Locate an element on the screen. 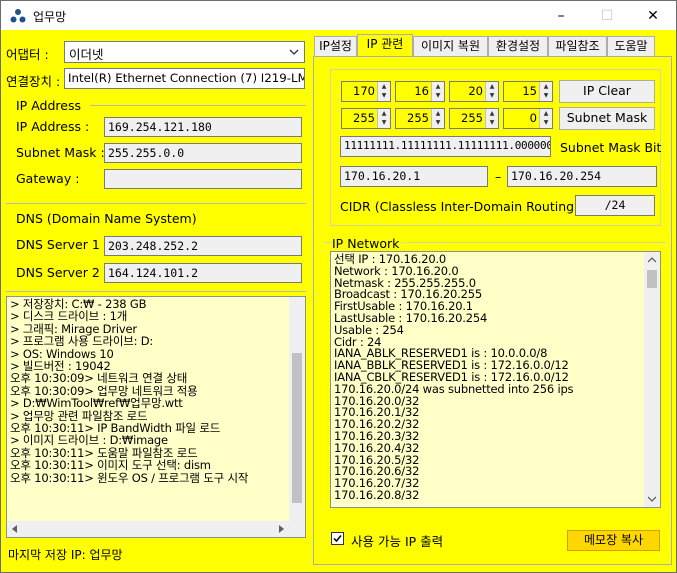 This screenshot has width=677, height=573. mask-octet-1: 255 ▲ ▼ is located at coordinates (366, 118).